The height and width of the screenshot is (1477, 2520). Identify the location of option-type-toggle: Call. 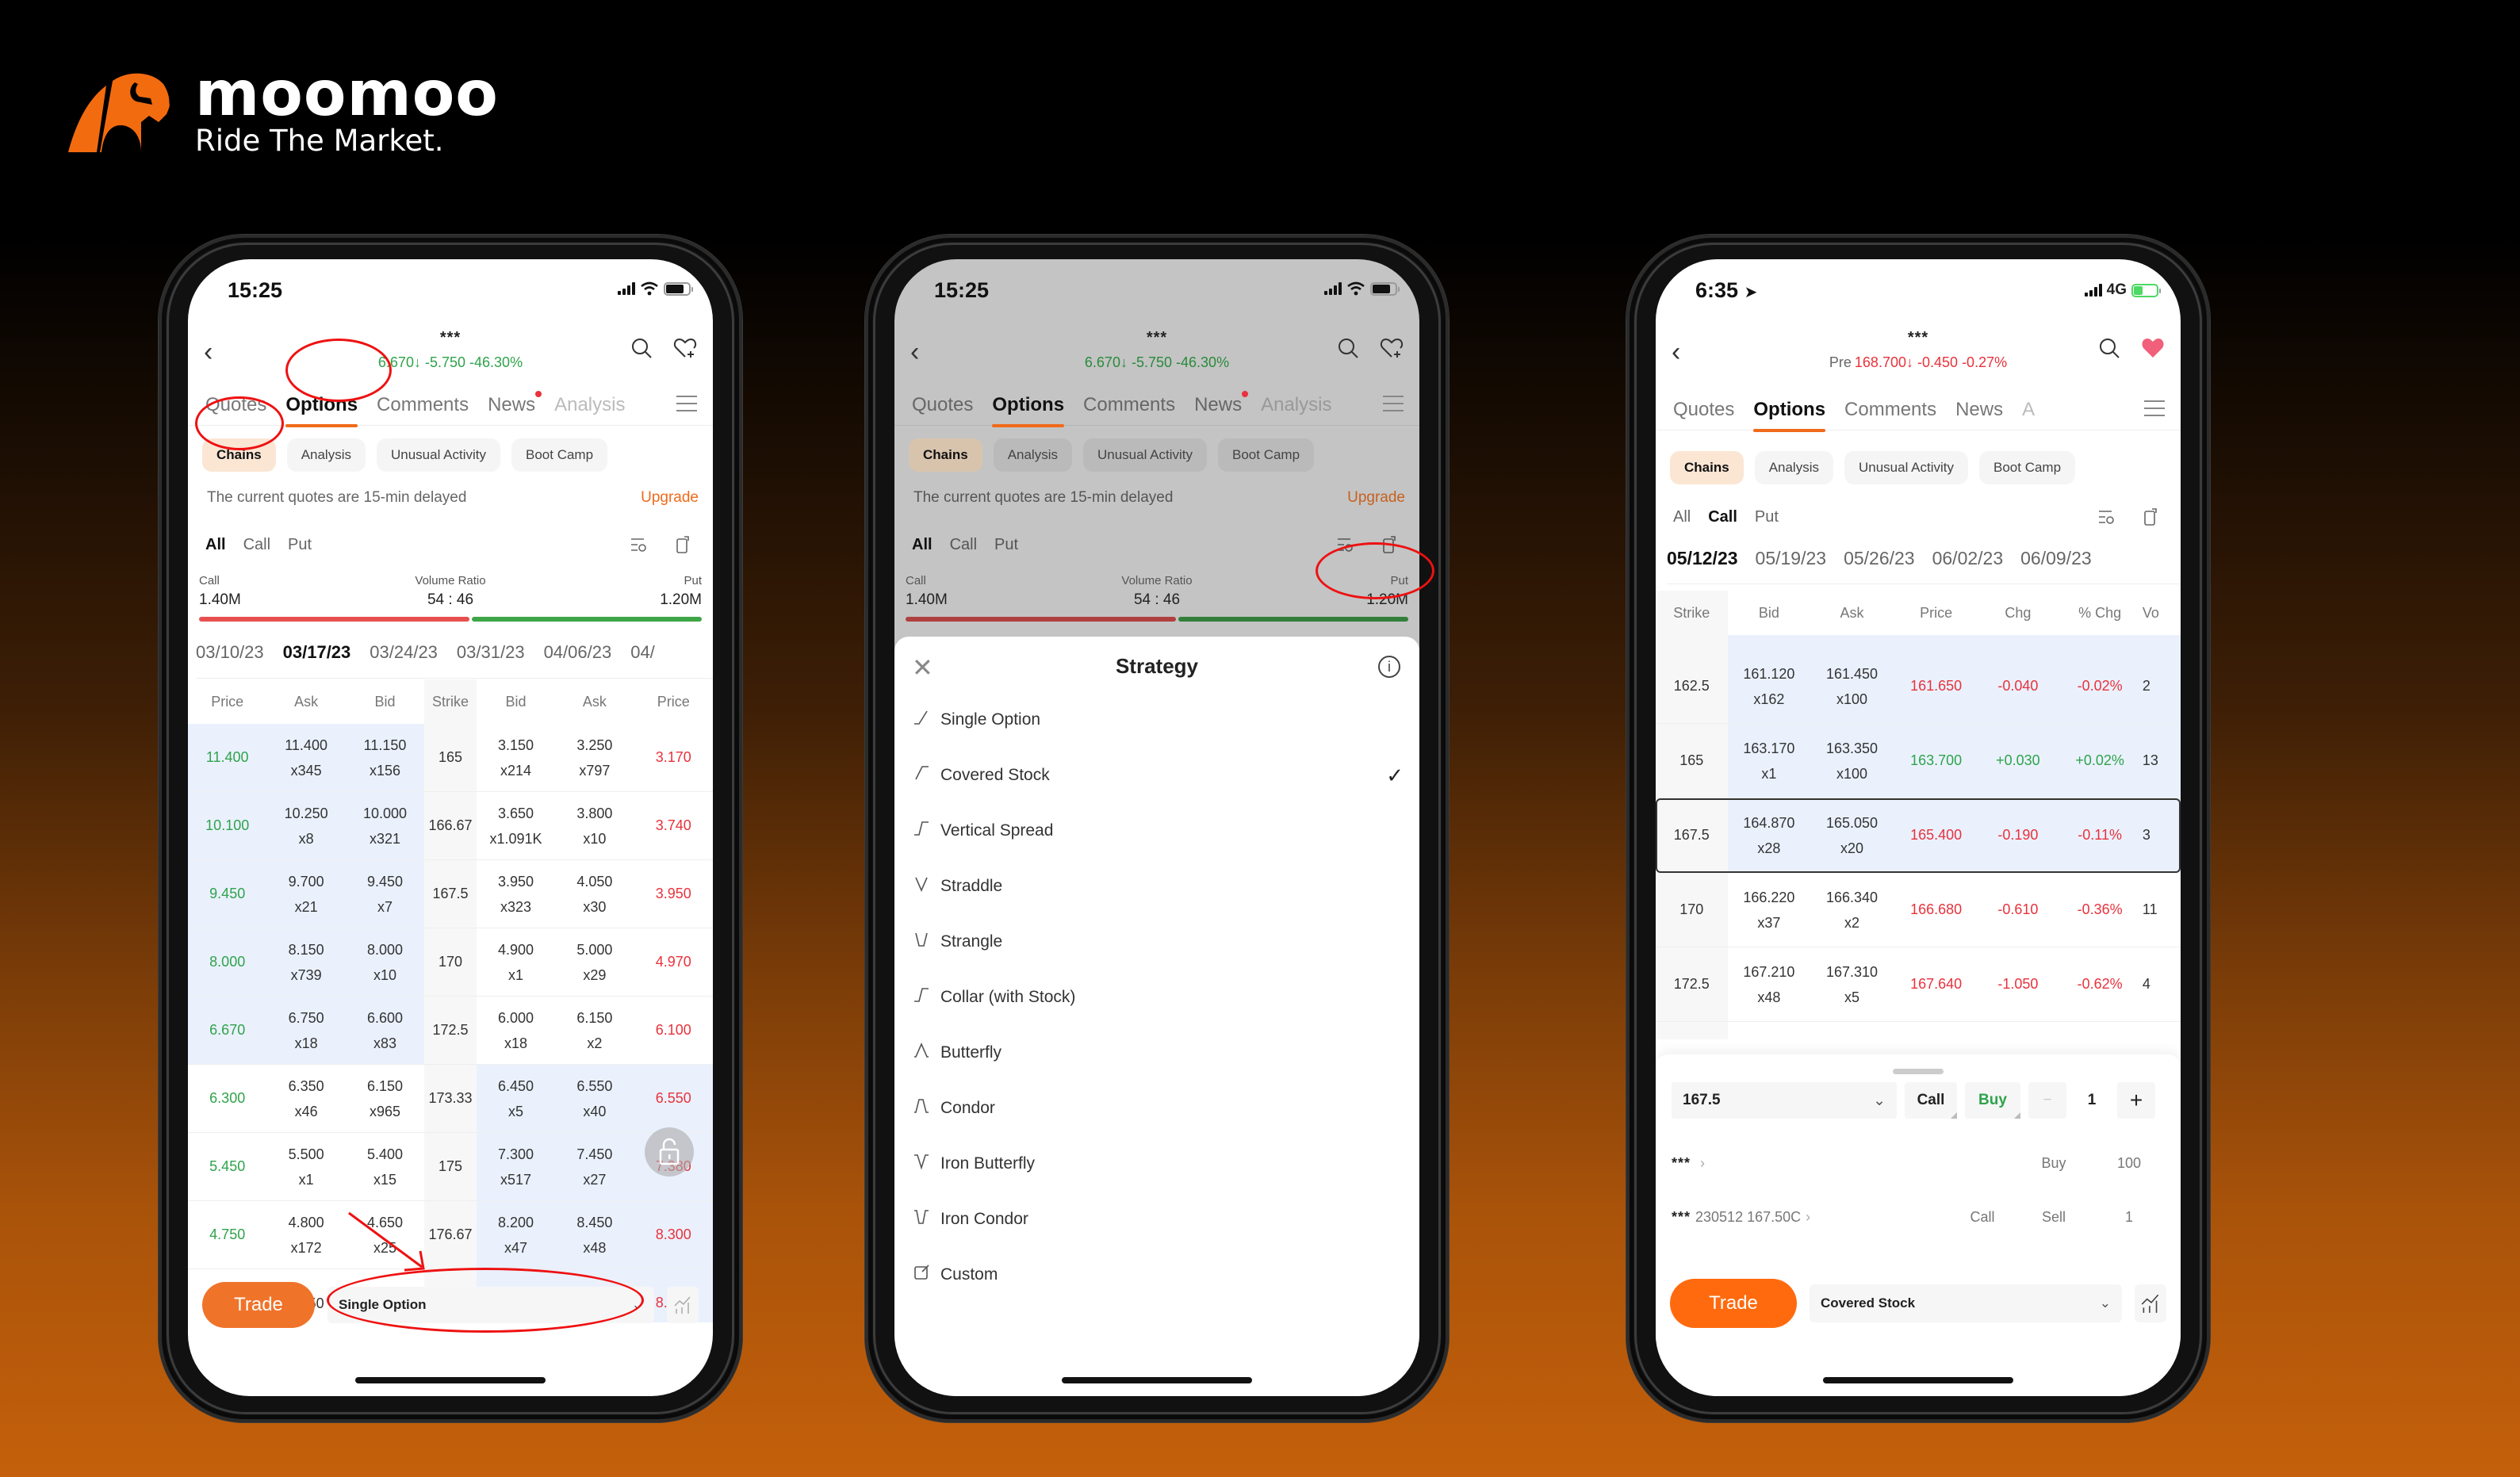
(1931, 1100).